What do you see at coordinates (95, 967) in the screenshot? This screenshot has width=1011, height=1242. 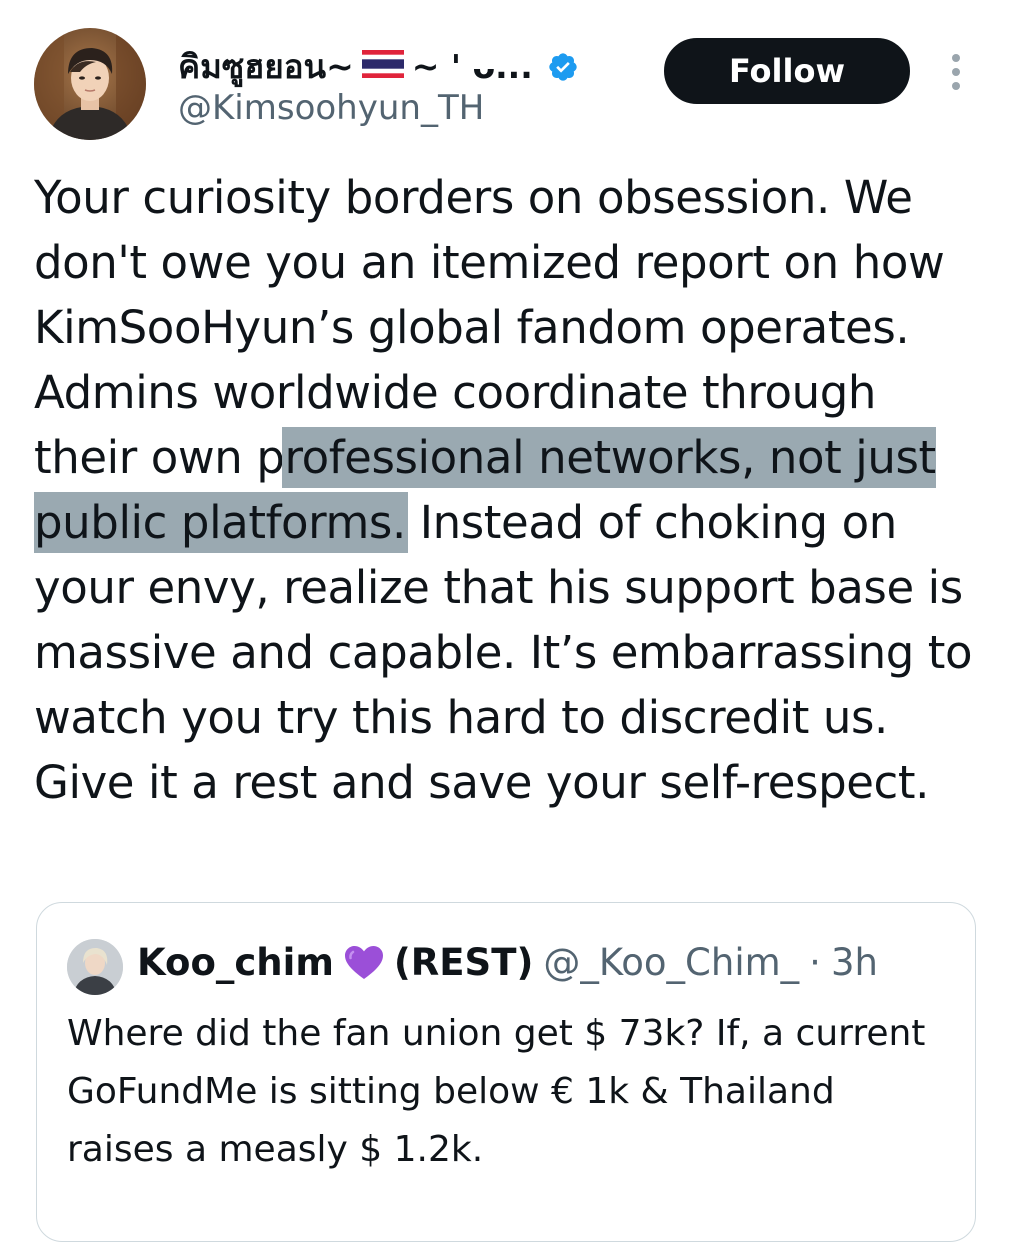 I see `quoted-author-avatar` at bounding box center [95, 967].